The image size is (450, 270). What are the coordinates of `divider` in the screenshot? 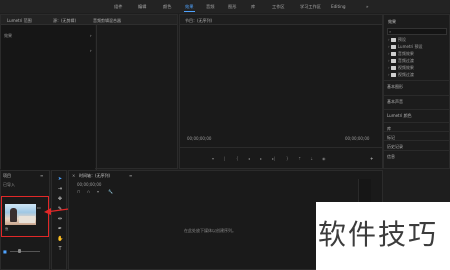 It's located at (96, 97).